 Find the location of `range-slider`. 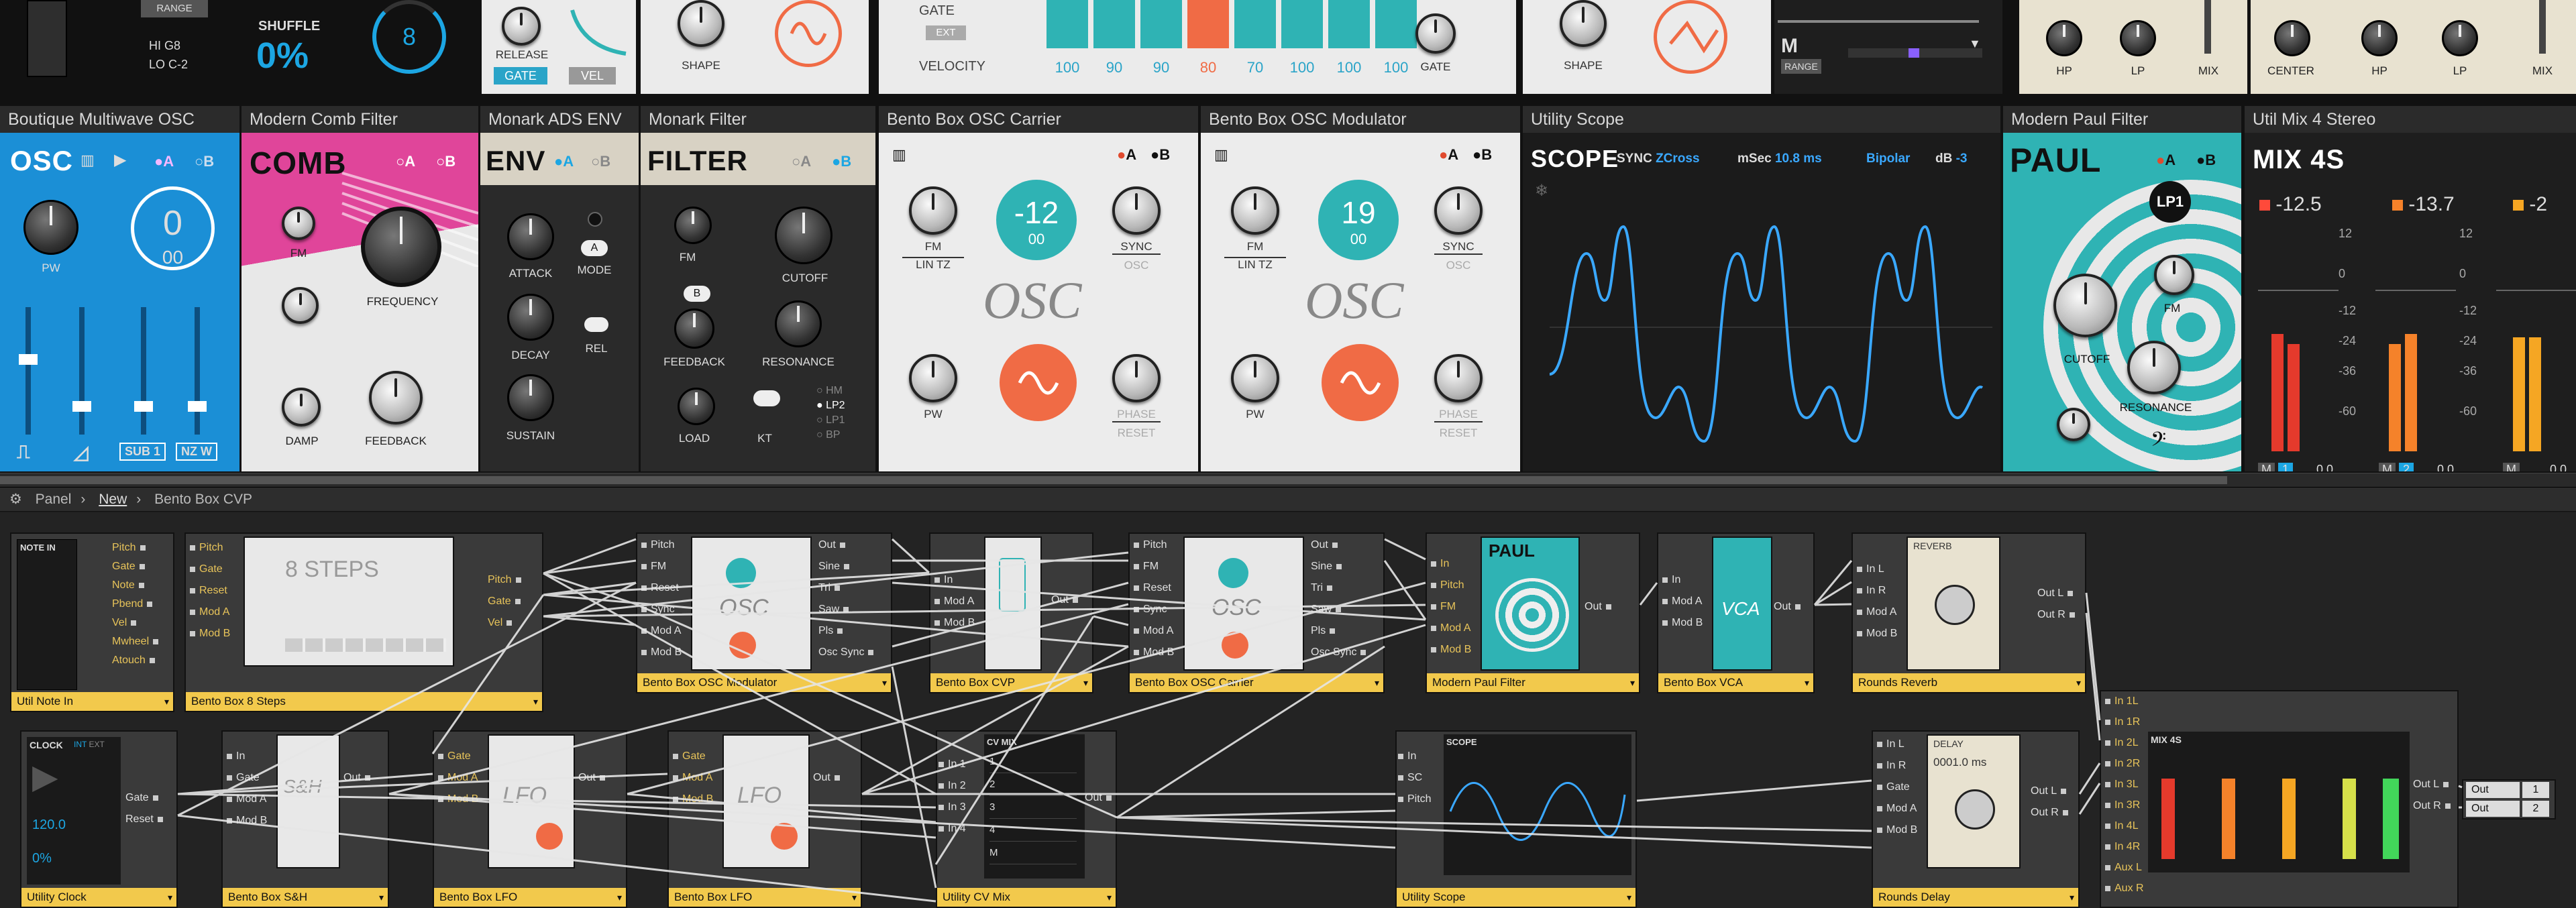

range-slider is located at coordinates (1915, 53).